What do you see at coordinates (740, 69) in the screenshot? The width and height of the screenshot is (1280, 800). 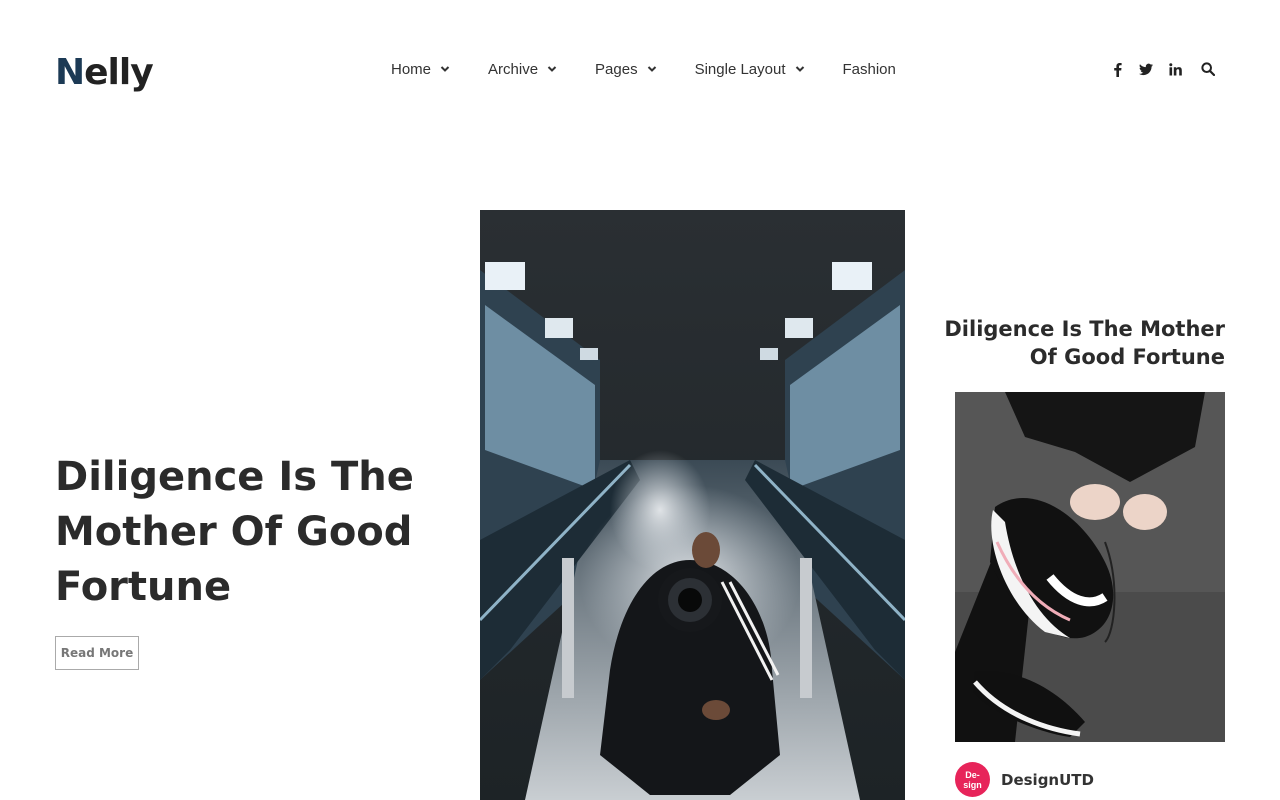 I see `nav-item-label: Single Layout` at bounding box center [740, 69].